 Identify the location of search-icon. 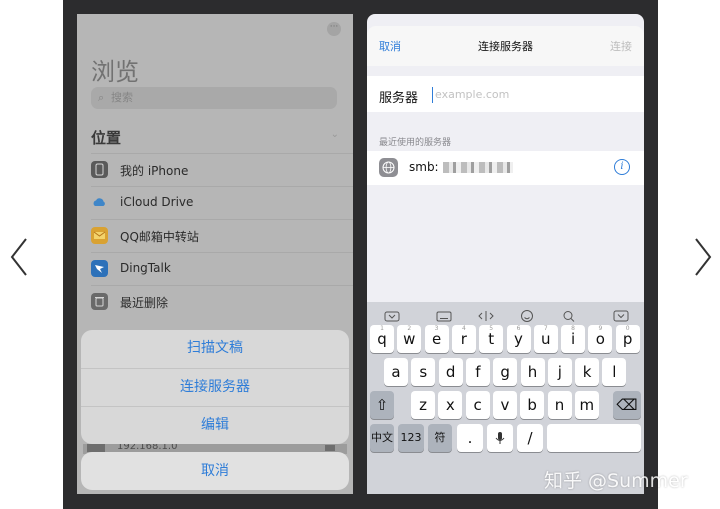
(569, 315).